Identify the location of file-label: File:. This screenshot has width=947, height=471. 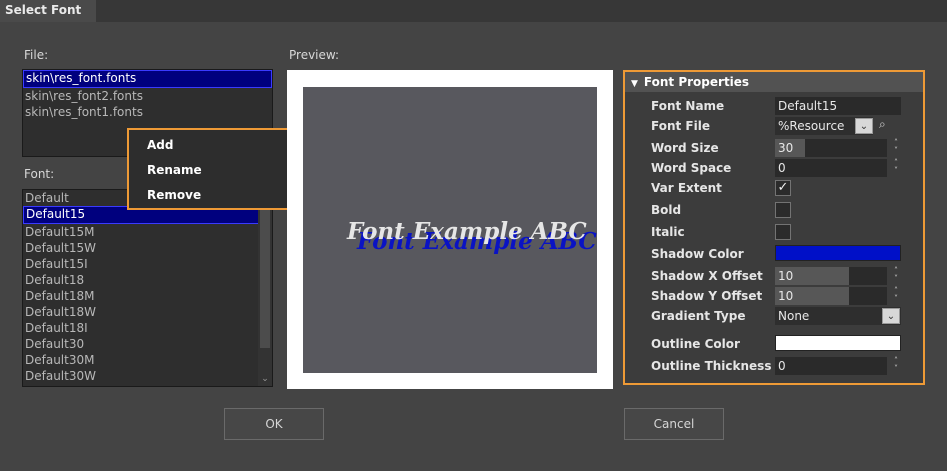
(36, 55).